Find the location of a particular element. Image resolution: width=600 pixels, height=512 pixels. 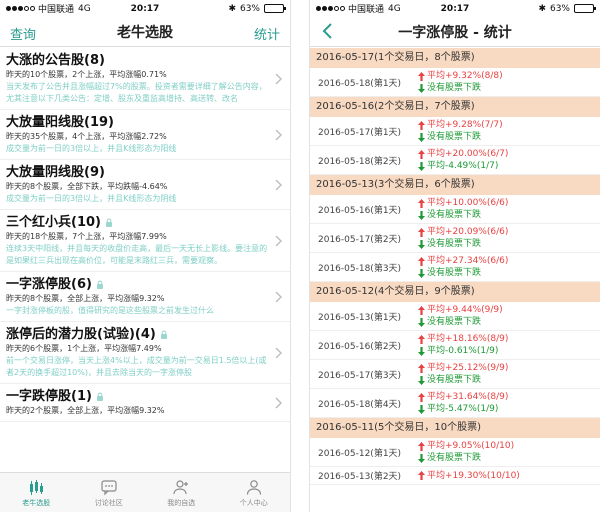

tab-3: 我的自选 is located at coordinates (181, 492).